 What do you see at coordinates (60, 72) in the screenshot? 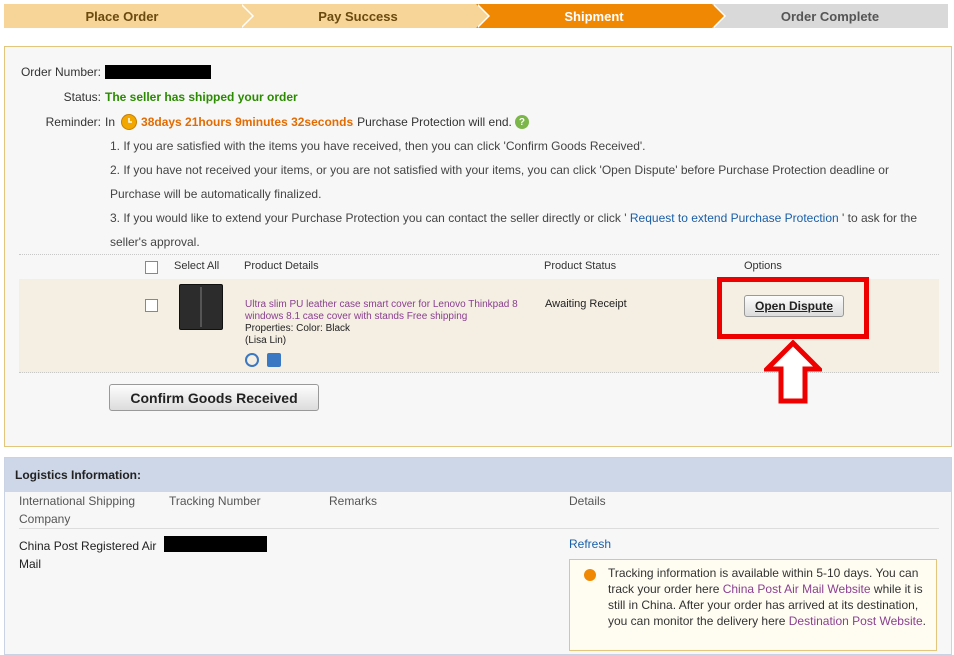
I see `order-number-label: Order Number:` at bounding box center [60, 72].